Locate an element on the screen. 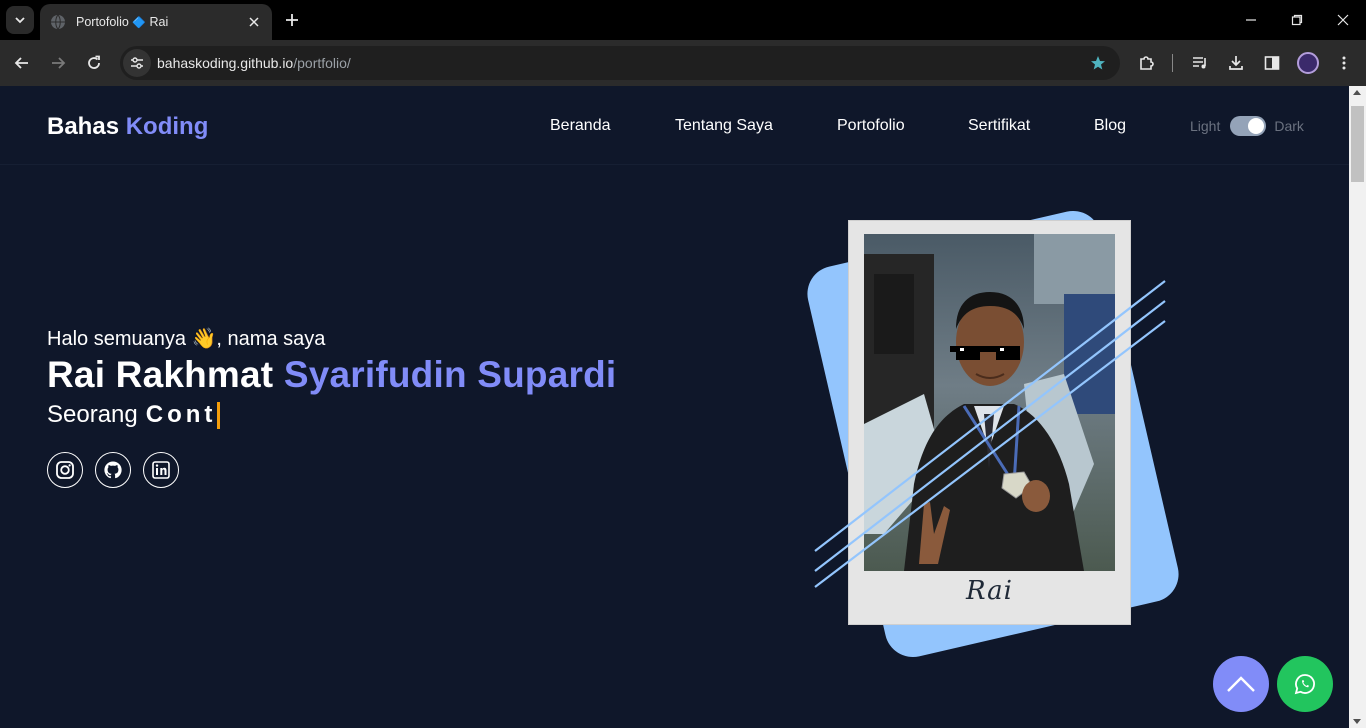  media-control-button is located at coordinates (1200, 63).